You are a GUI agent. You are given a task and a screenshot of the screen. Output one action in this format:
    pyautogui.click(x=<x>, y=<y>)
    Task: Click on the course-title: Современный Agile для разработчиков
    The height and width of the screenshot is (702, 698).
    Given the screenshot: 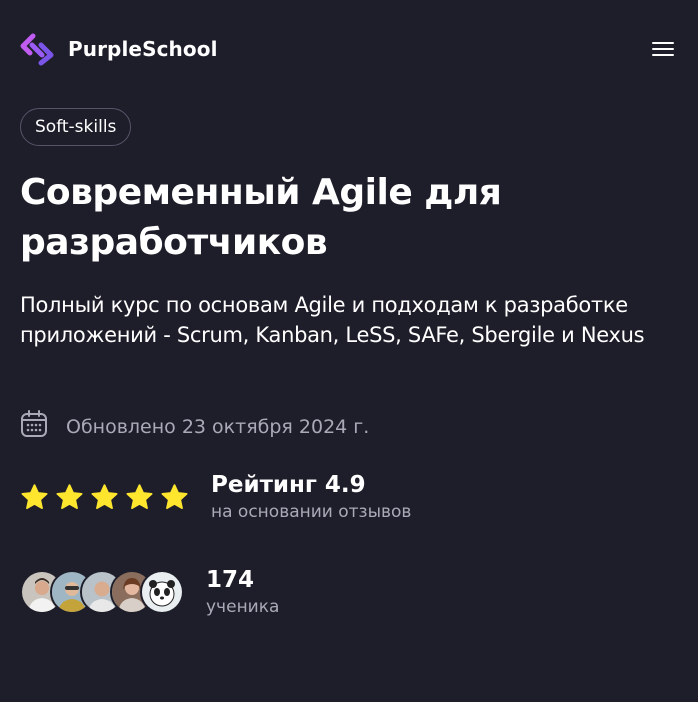 What is the action you would take?
    pyautogui.click(x=261, y=217)
    